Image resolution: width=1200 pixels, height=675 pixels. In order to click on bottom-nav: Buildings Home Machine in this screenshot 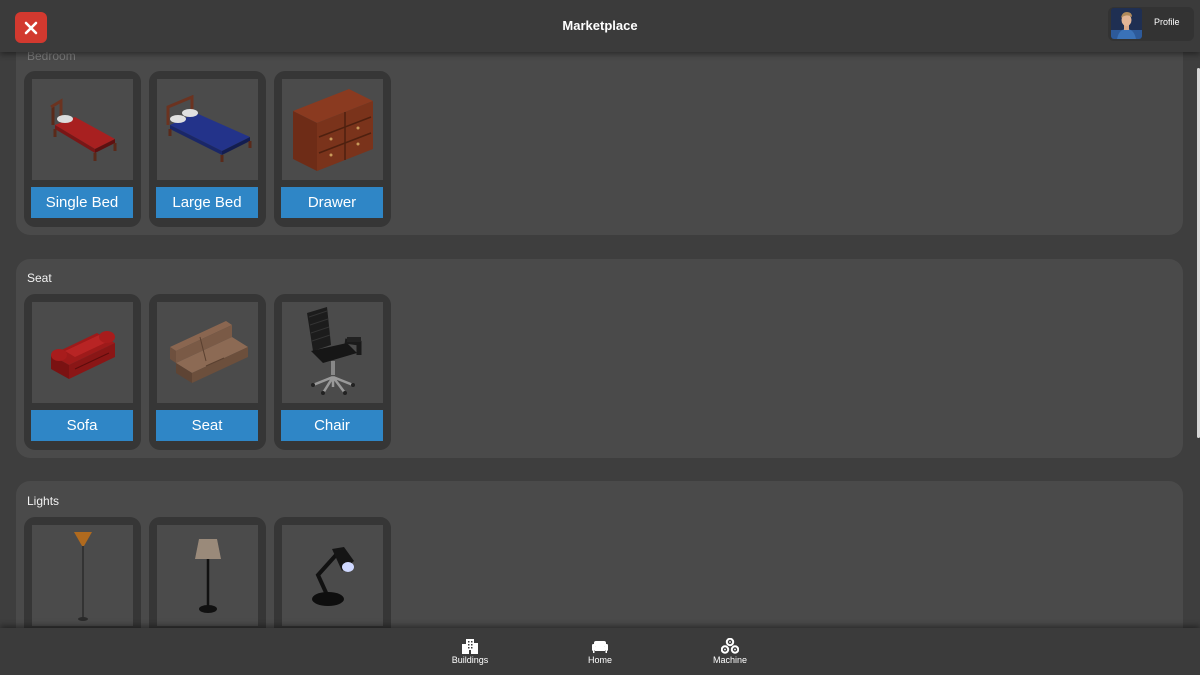, I will do `click(600, 651)`.